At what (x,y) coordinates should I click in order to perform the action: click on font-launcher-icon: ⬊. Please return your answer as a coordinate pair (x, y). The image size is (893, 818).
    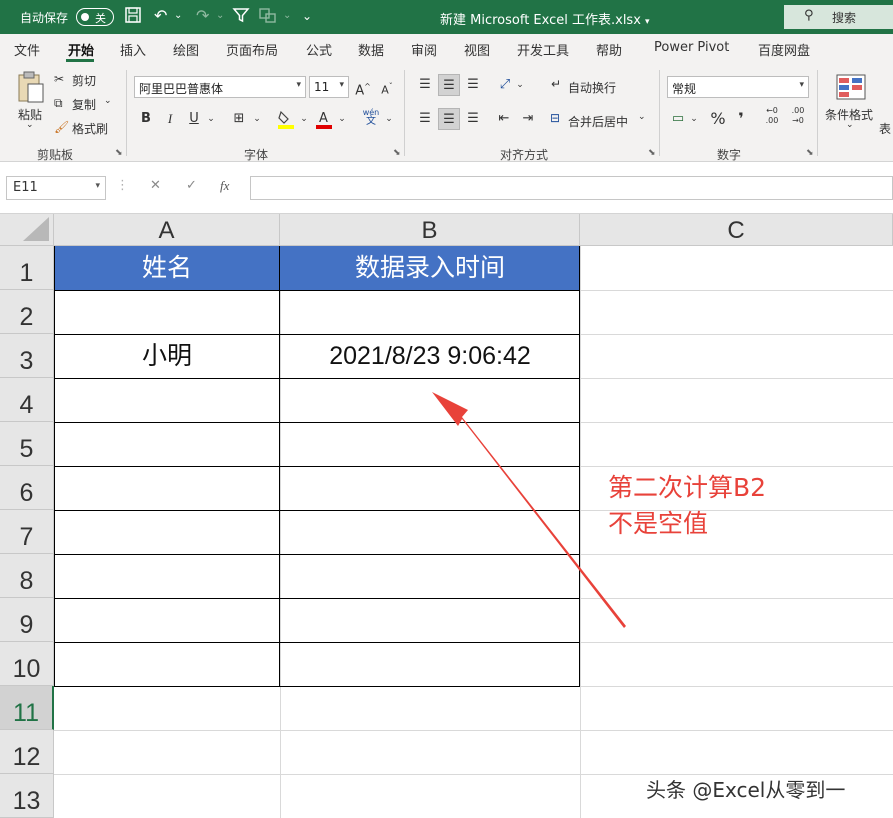
    Looking at the image, I should click on (397, 153).